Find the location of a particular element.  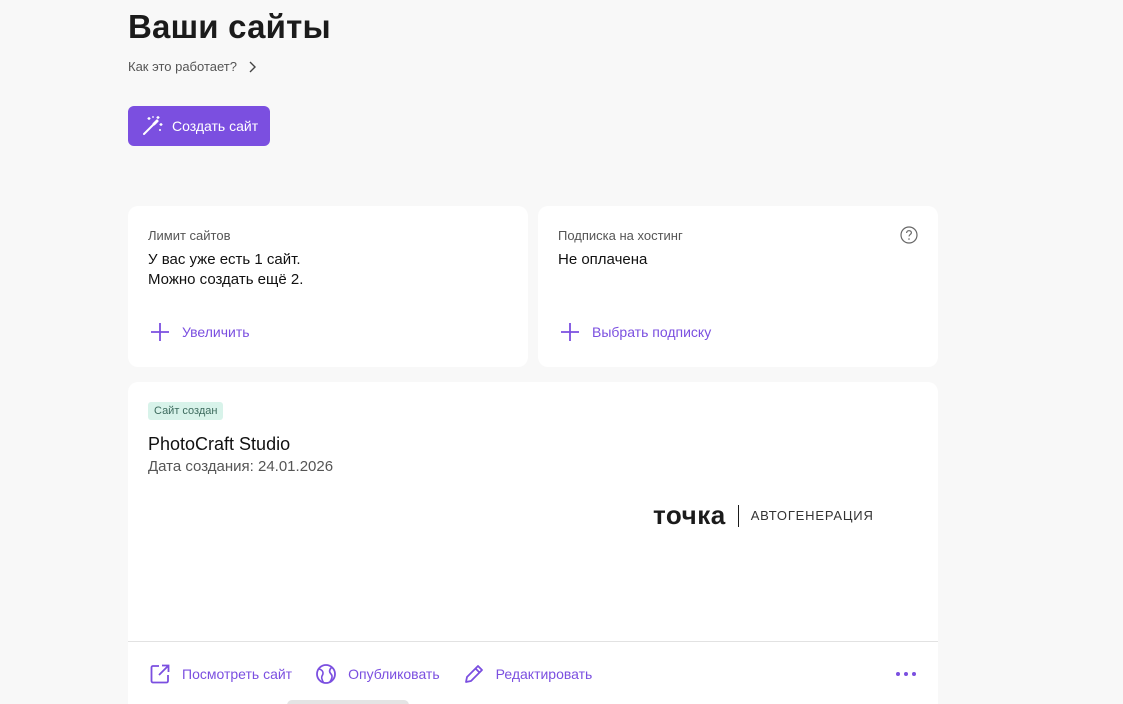

question-icon is located at coordinates (909, 235).